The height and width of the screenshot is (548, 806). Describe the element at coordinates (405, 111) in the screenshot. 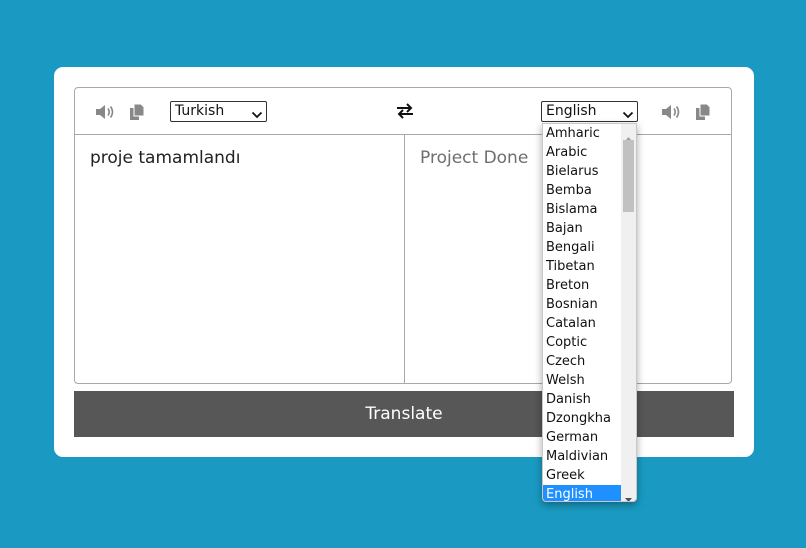

I see `exchange-icon` at that location.